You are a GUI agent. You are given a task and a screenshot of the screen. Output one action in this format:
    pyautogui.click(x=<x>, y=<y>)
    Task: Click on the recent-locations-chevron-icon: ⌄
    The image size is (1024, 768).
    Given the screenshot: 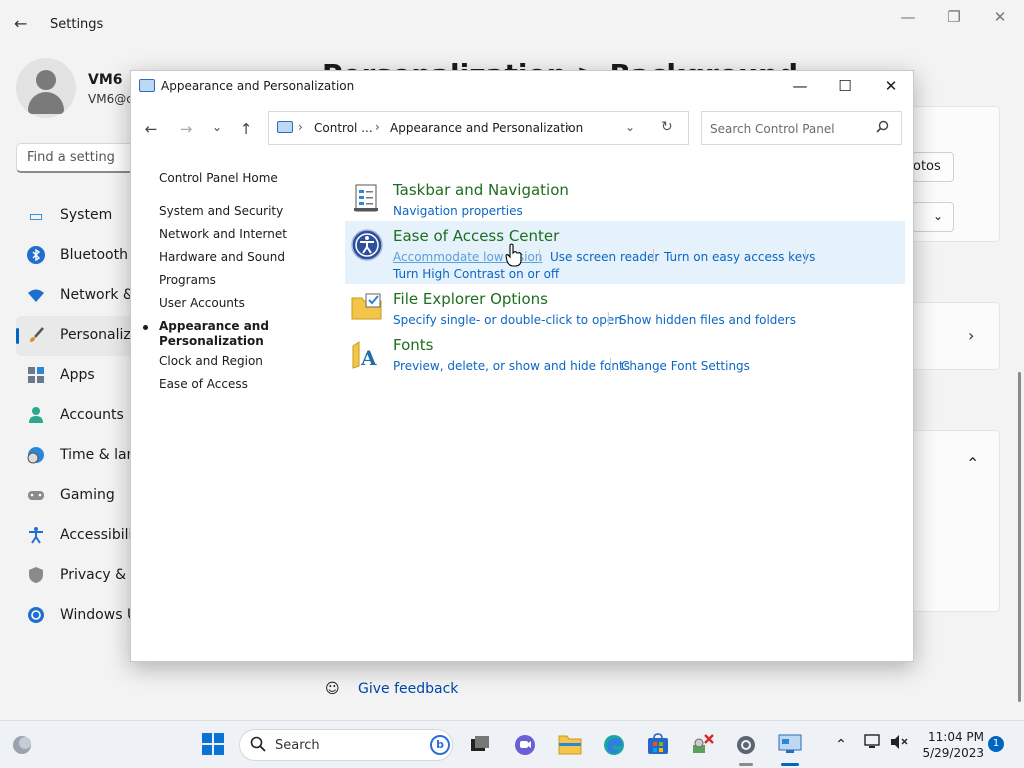 What is the action you would take?
    pyautogui.click(x=217, y=130)
    